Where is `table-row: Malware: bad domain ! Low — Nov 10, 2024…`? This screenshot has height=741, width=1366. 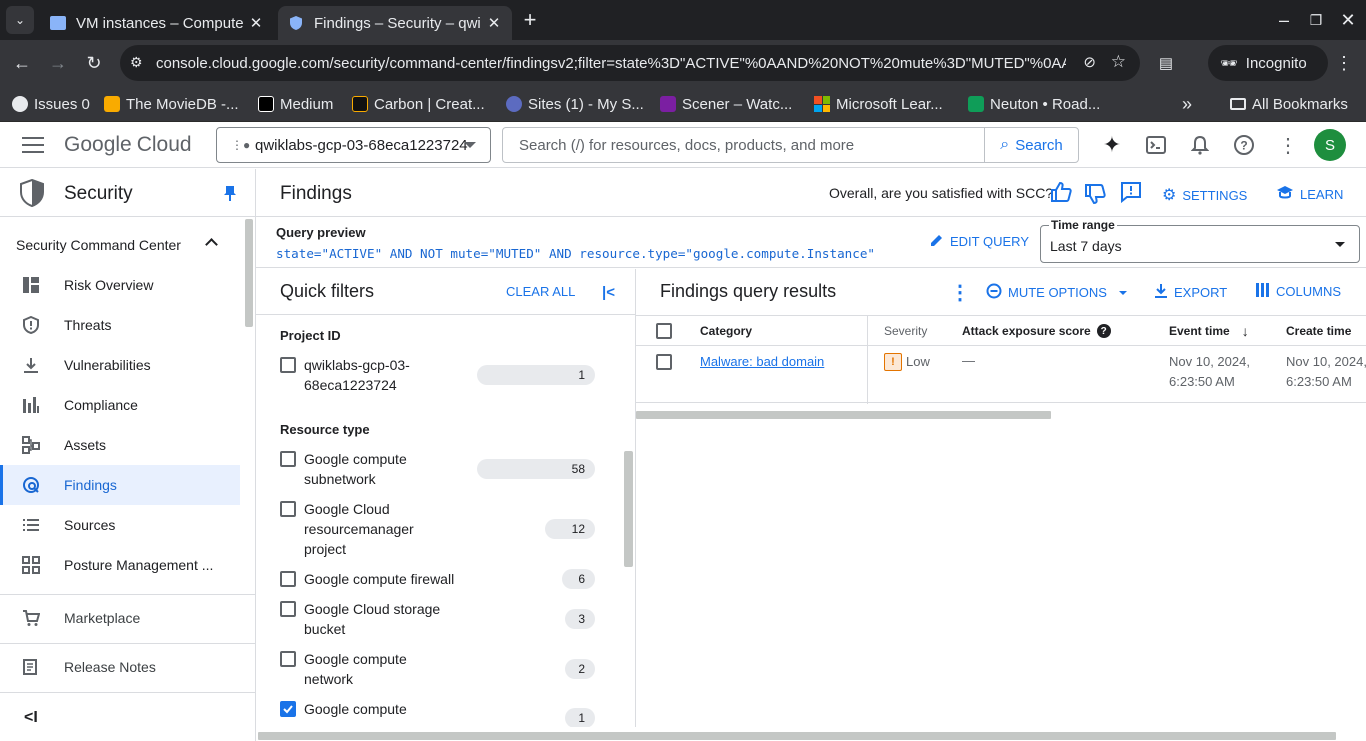
table-row: Malware: bad domain ! Low — Nov 10, 2024… is located at coordinates (1001, 375).